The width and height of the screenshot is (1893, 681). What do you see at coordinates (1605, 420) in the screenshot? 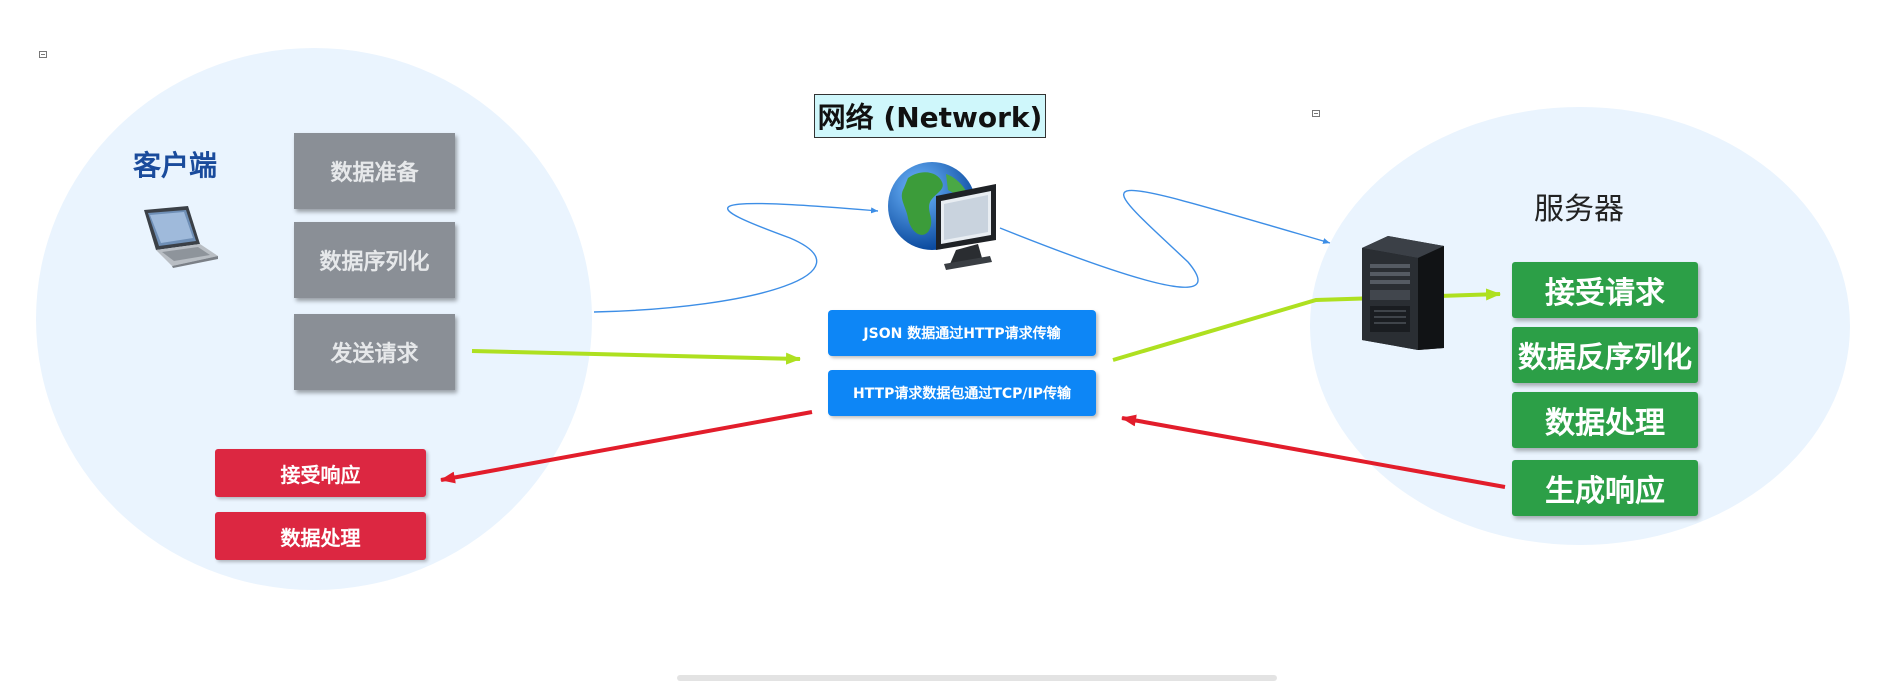
I see `server-step-process-data: 数据处理` at bounding box center [1605, 420].